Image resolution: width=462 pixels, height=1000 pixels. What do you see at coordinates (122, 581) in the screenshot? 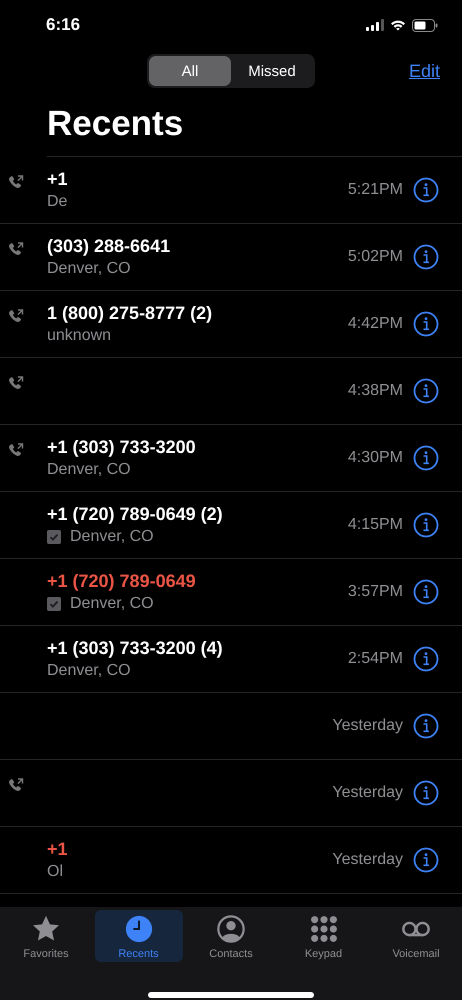
I see `caller-number: +1 (720) 789-0649` at bounding box center [122, 581].